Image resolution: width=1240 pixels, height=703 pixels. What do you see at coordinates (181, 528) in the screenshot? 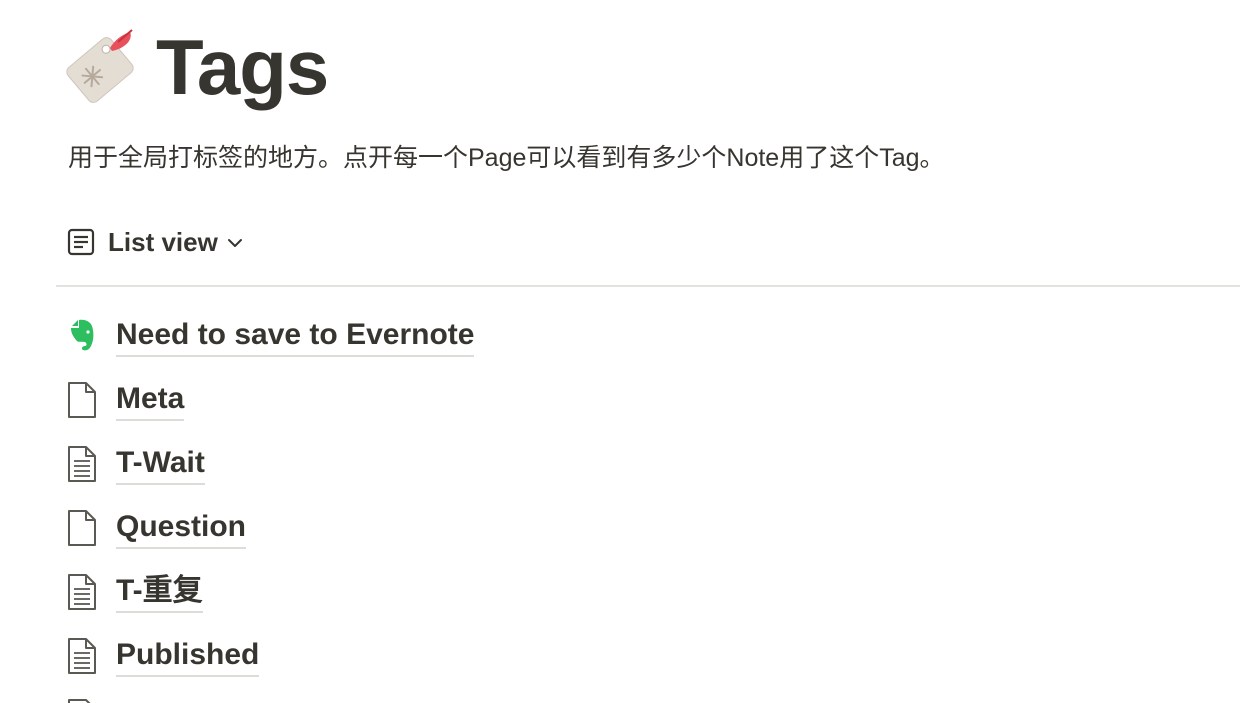
I see `list-item-label: Question` at bounding box center [181, 528].